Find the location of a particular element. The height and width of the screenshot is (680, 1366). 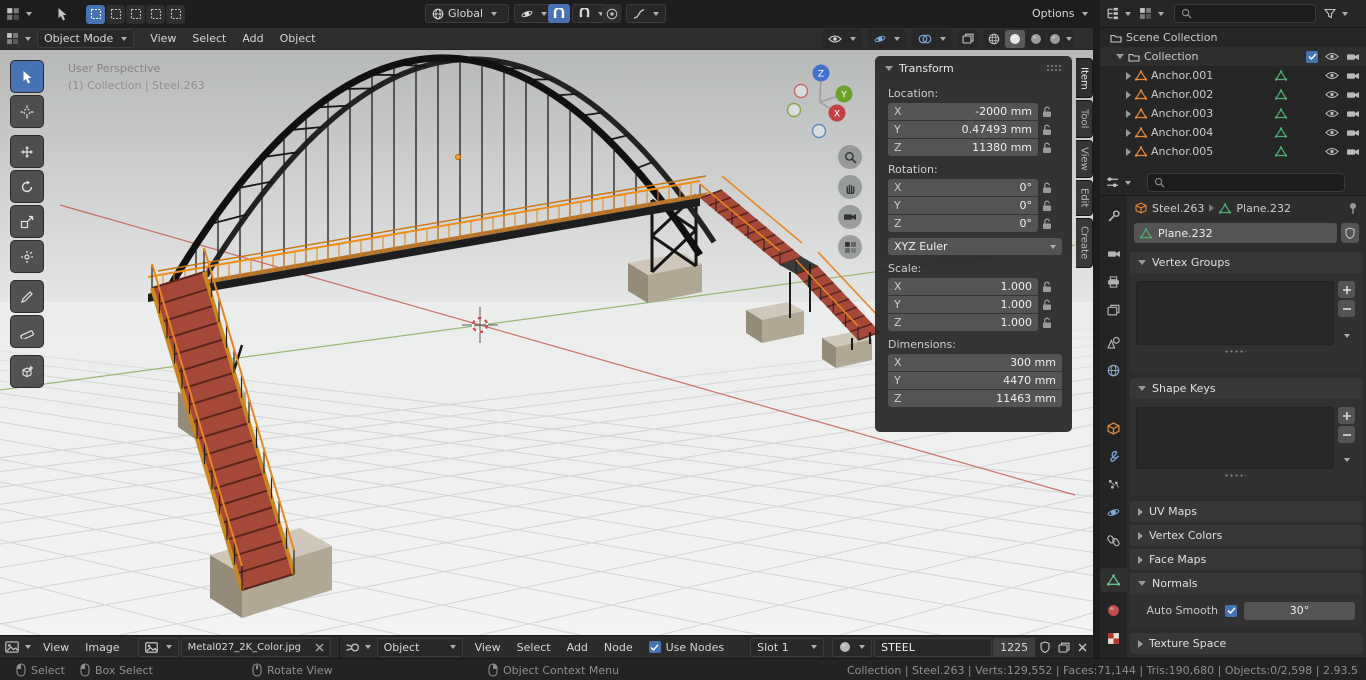

show-gizmo-dropdown is located at coordinates (842, 38).